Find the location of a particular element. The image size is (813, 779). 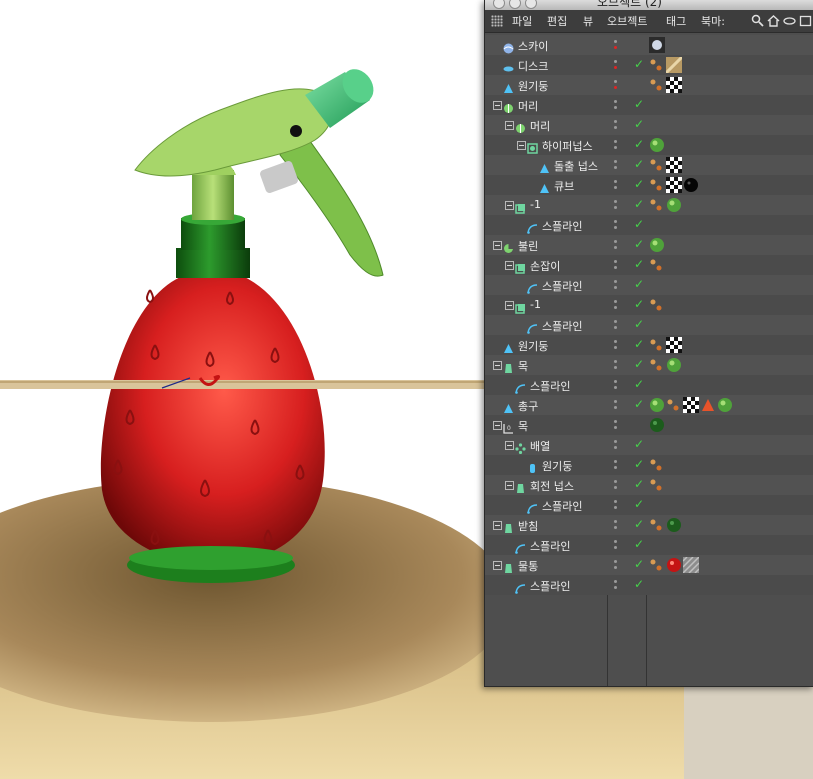

drag-grip-icon is located at coordinates (497, 21).